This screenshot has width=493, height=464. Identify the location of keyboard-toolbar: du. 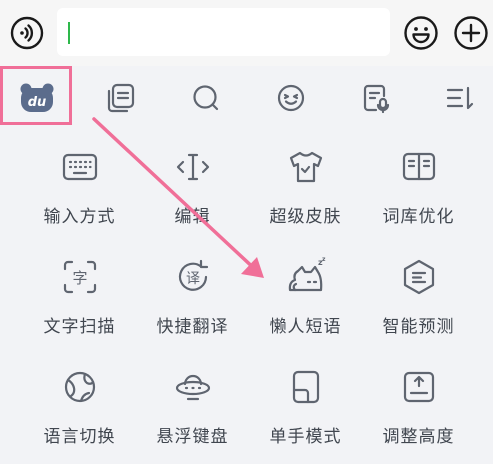
(246, 98).